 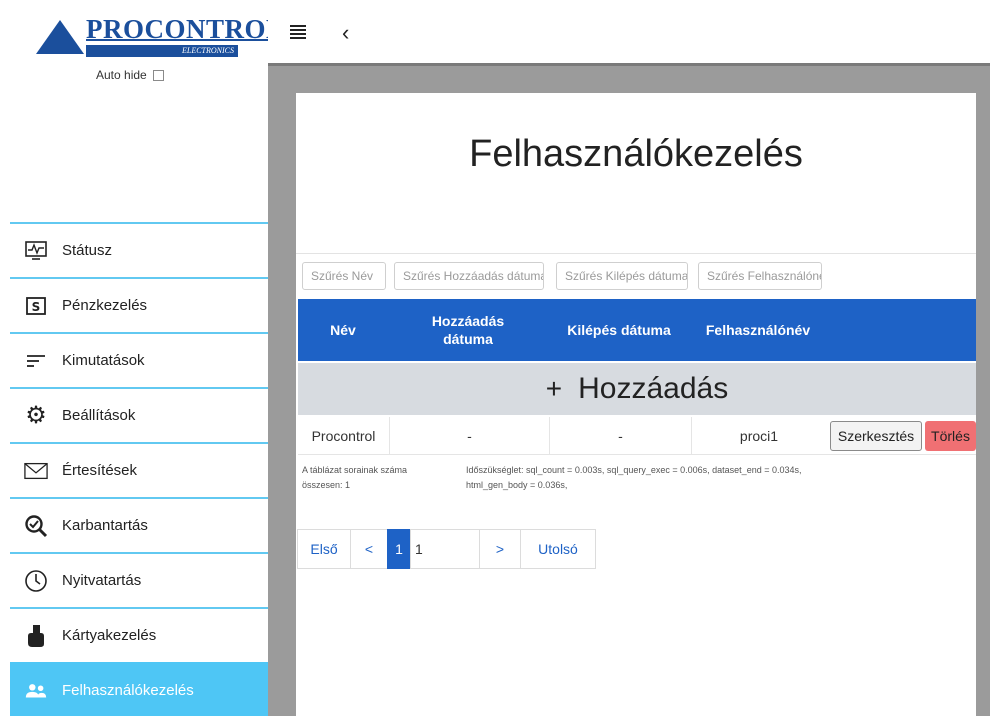 I want to click on page-number-input: 1, so click(x=445, y=549).